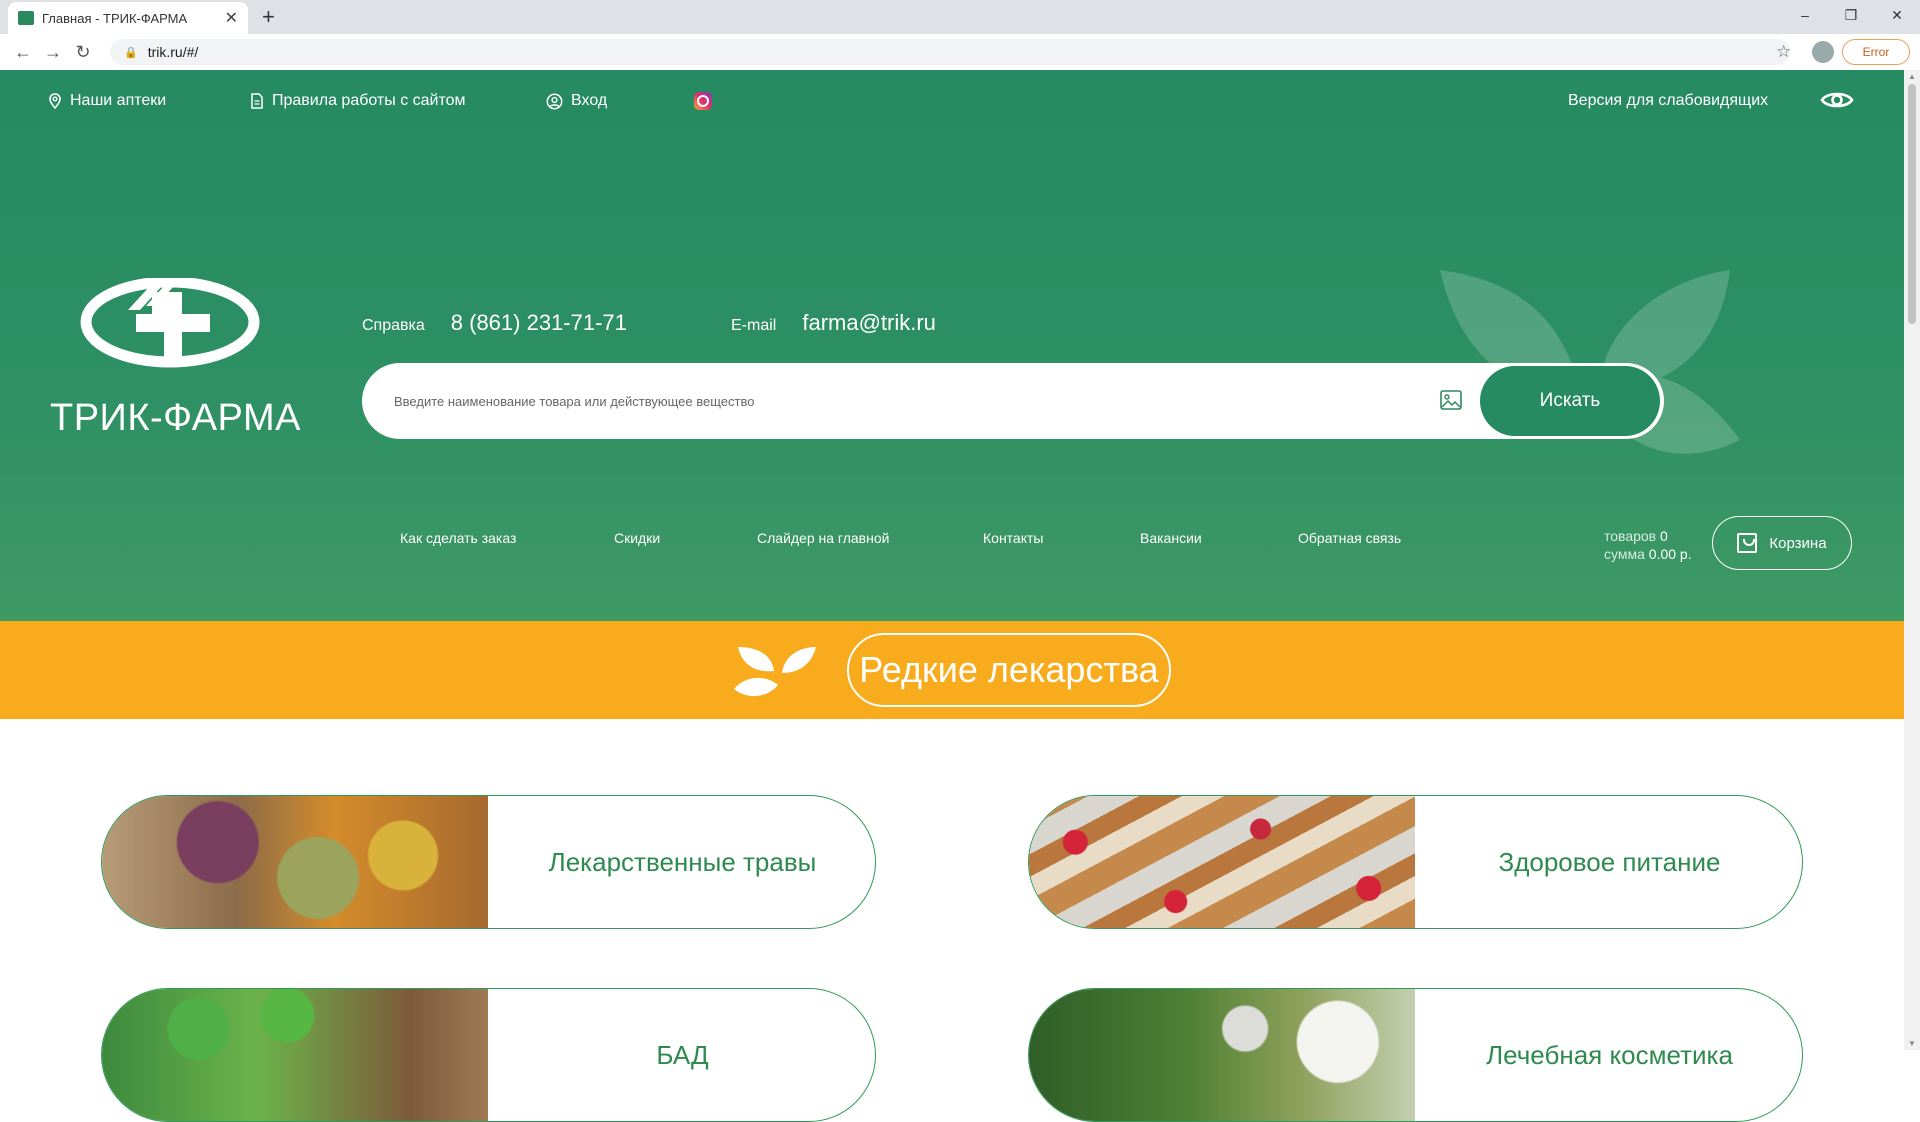  What do you see at coordinates (231, 18) in the screenshot?
I see `tab-close-icon: ✕` at bounding box center [231, 18].